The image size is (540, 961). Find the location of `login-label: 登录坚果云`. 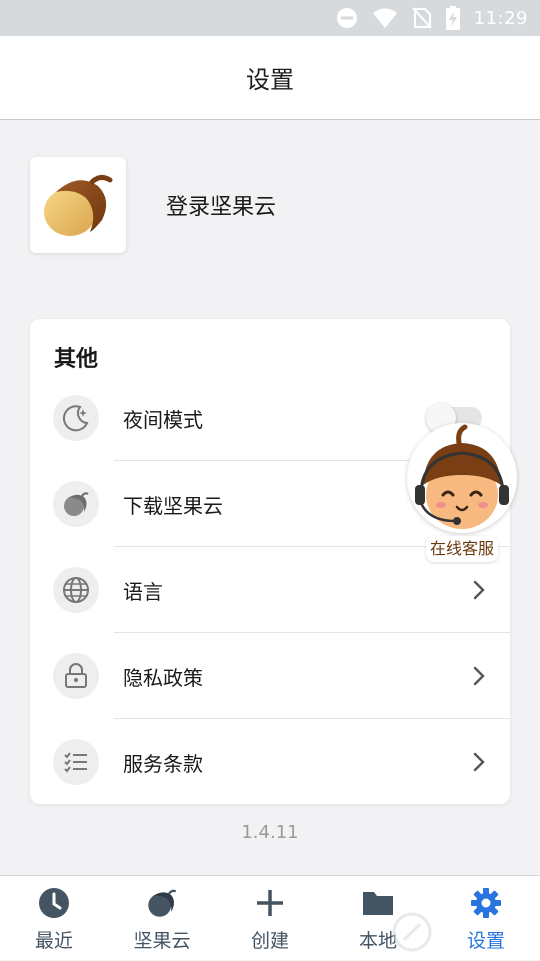

login-label: 登录坚果云 is located at coordinates (221, 205).